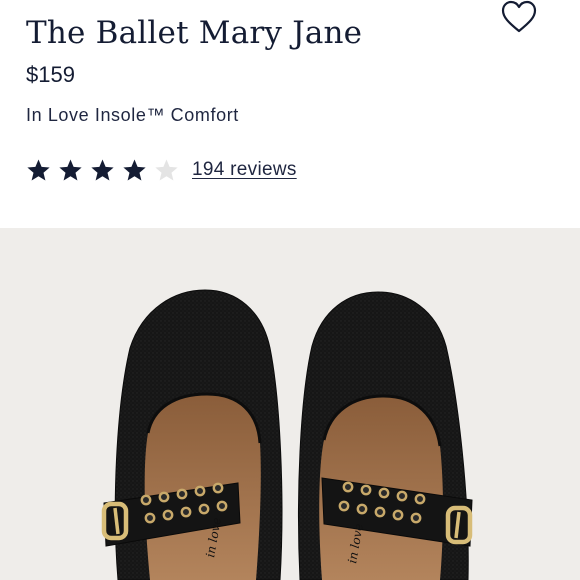 The height and width of the screenshot is (580, 580). What do you see at coordinates (50, 74) in the screenshot?
I see `product-price: $159` at bounding box center [50, 74].